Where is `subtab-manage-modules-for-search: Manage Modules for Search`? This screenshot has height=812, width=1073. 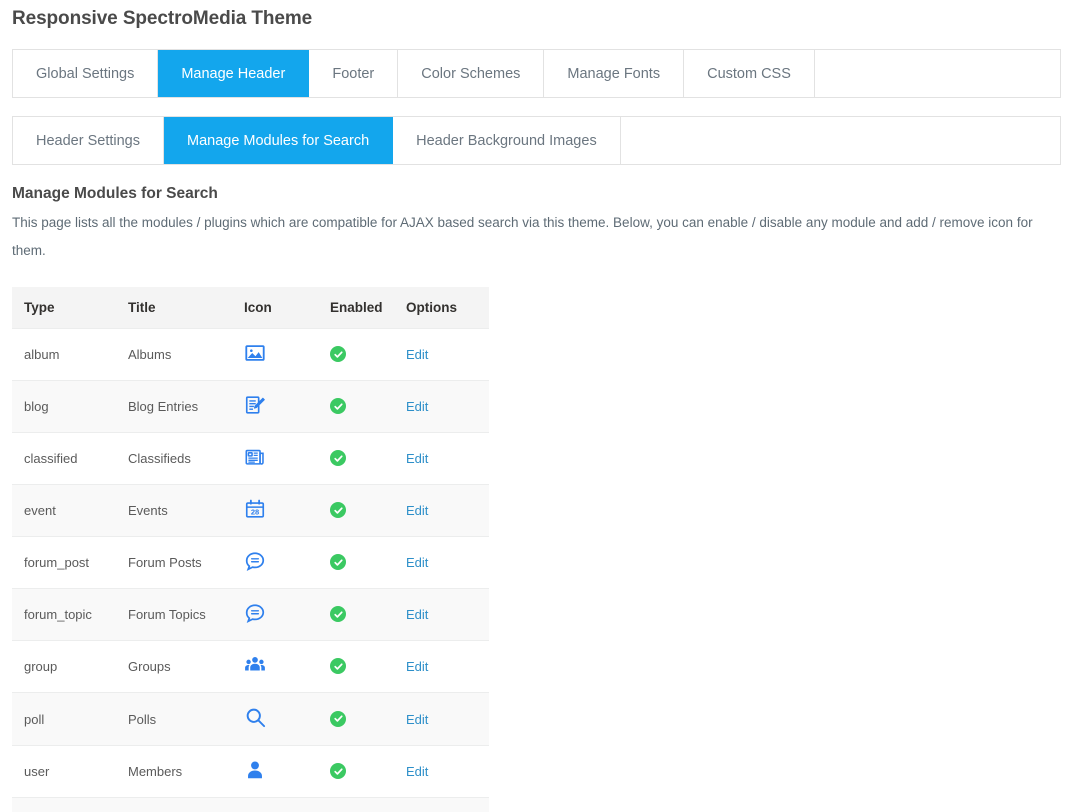
subtab-manage-modules-for-search: Manage Modules for Search is located at coordinates (278, 140).